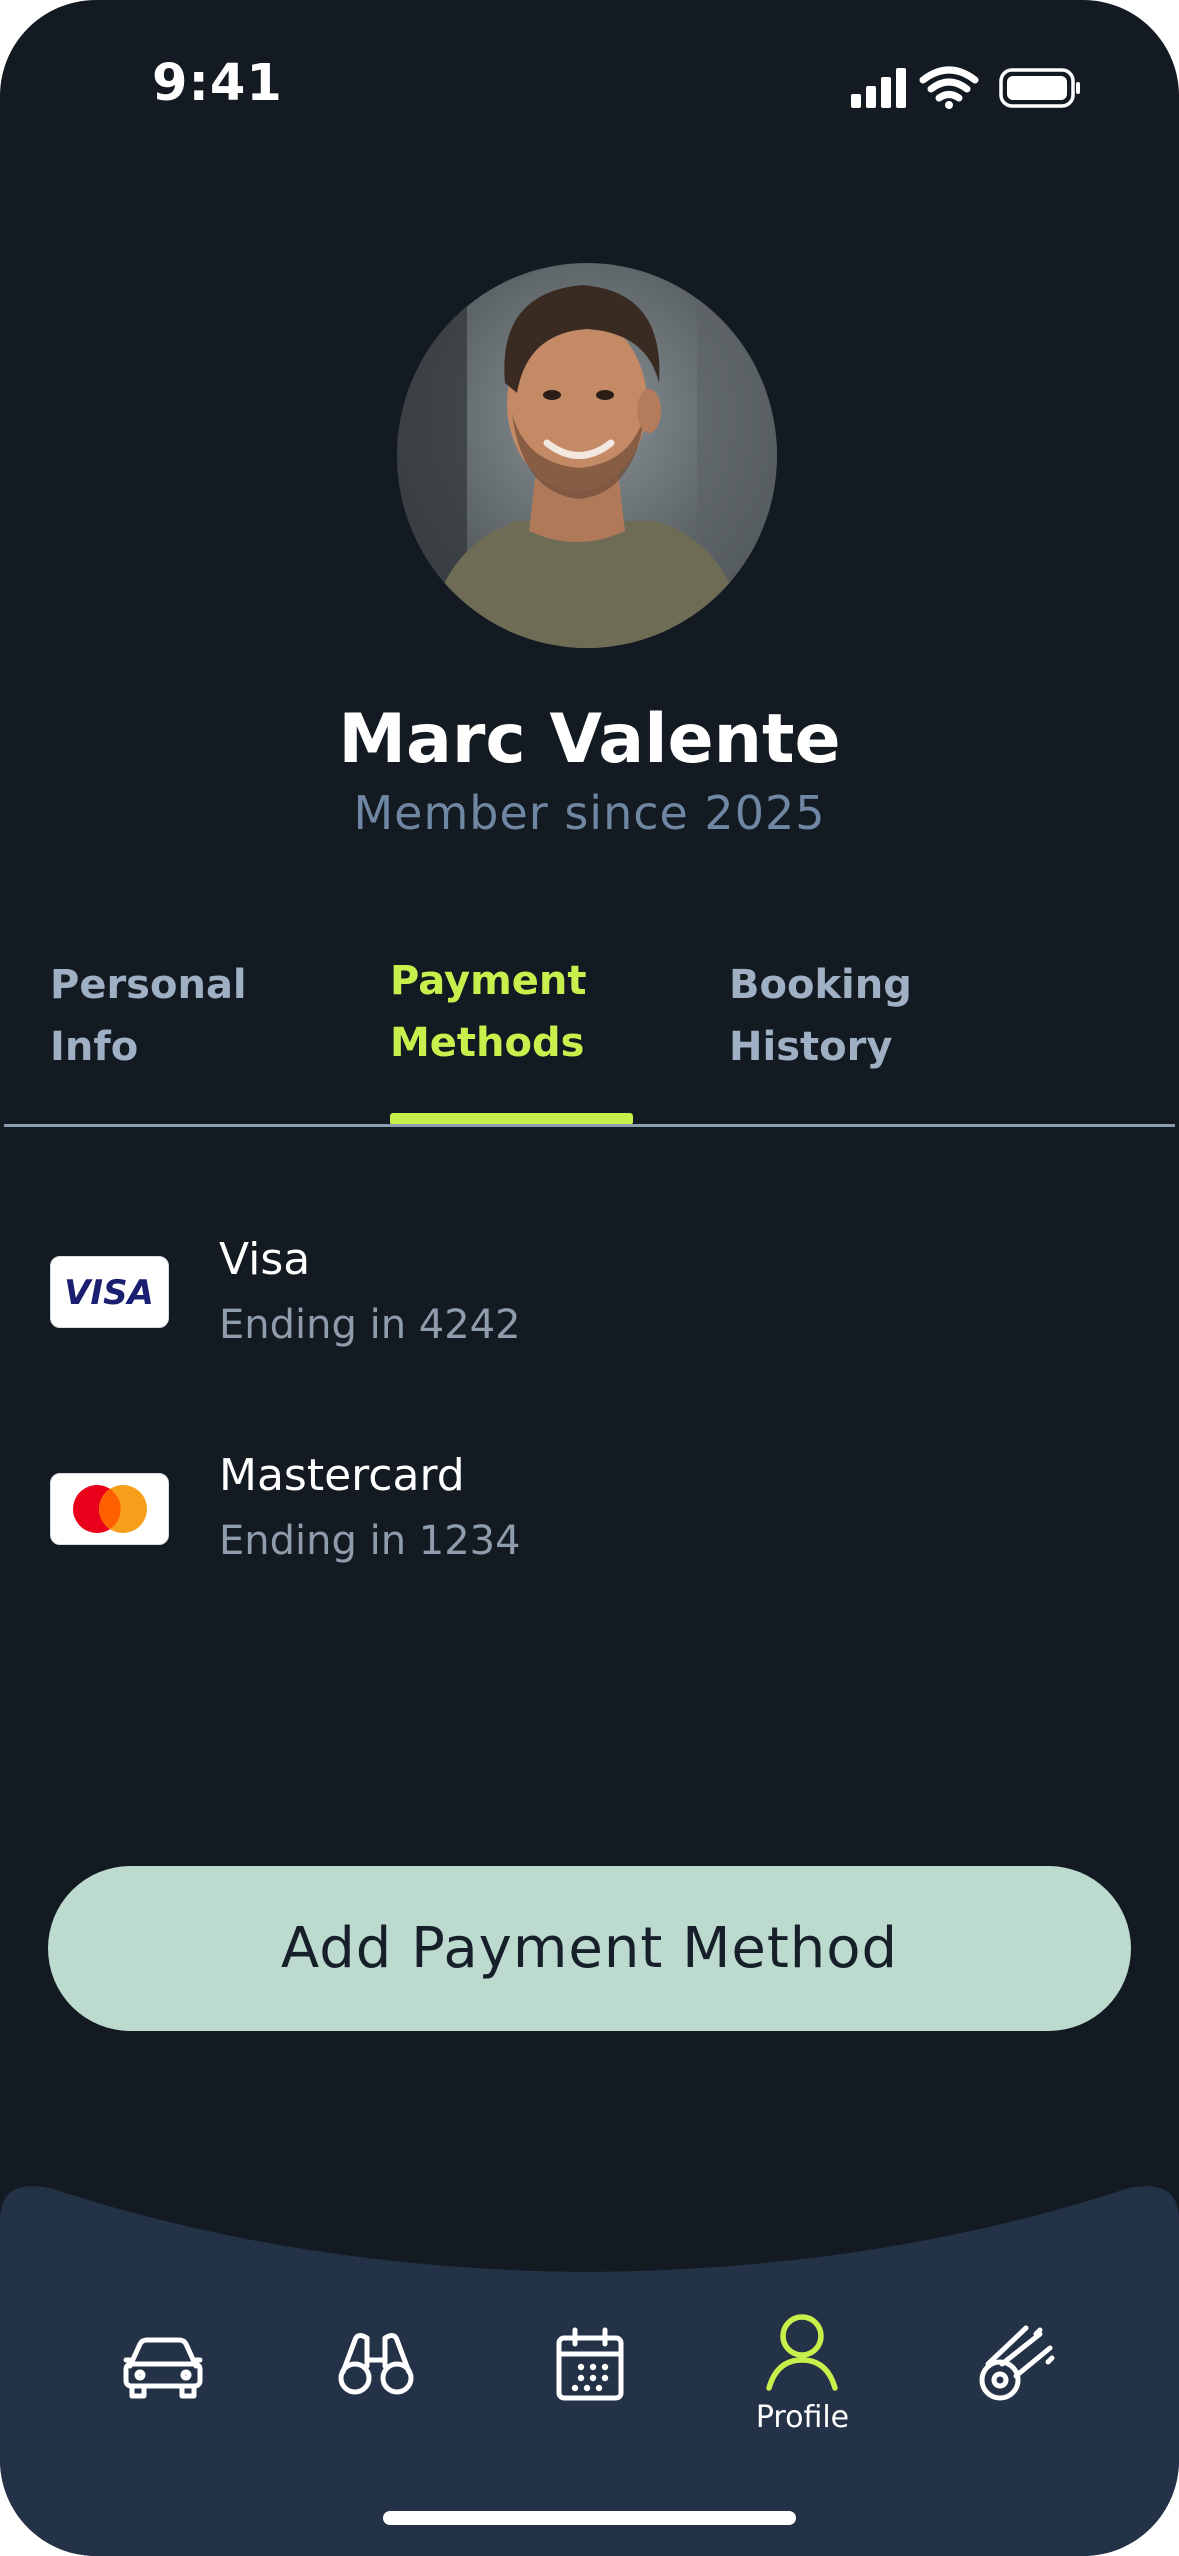  I want to click on visa-logo: VISA, so click(109, 1292).